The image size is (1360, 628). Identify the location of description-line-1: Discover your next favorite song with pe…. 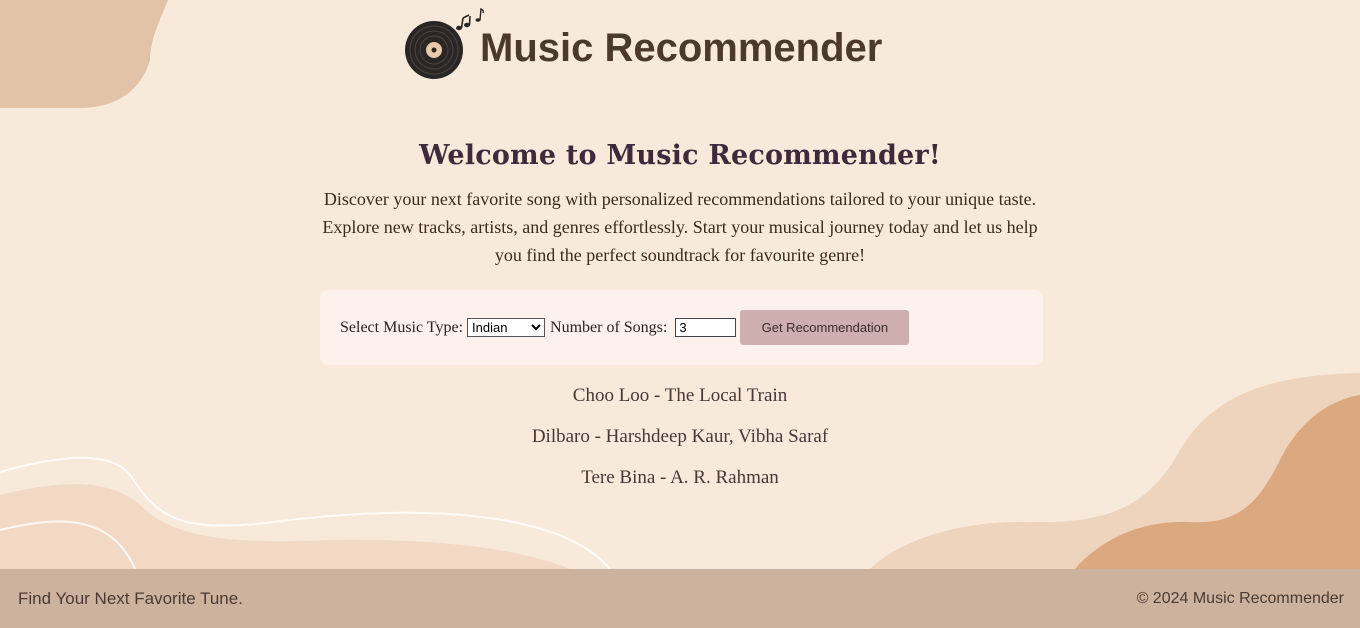
(680, 199).